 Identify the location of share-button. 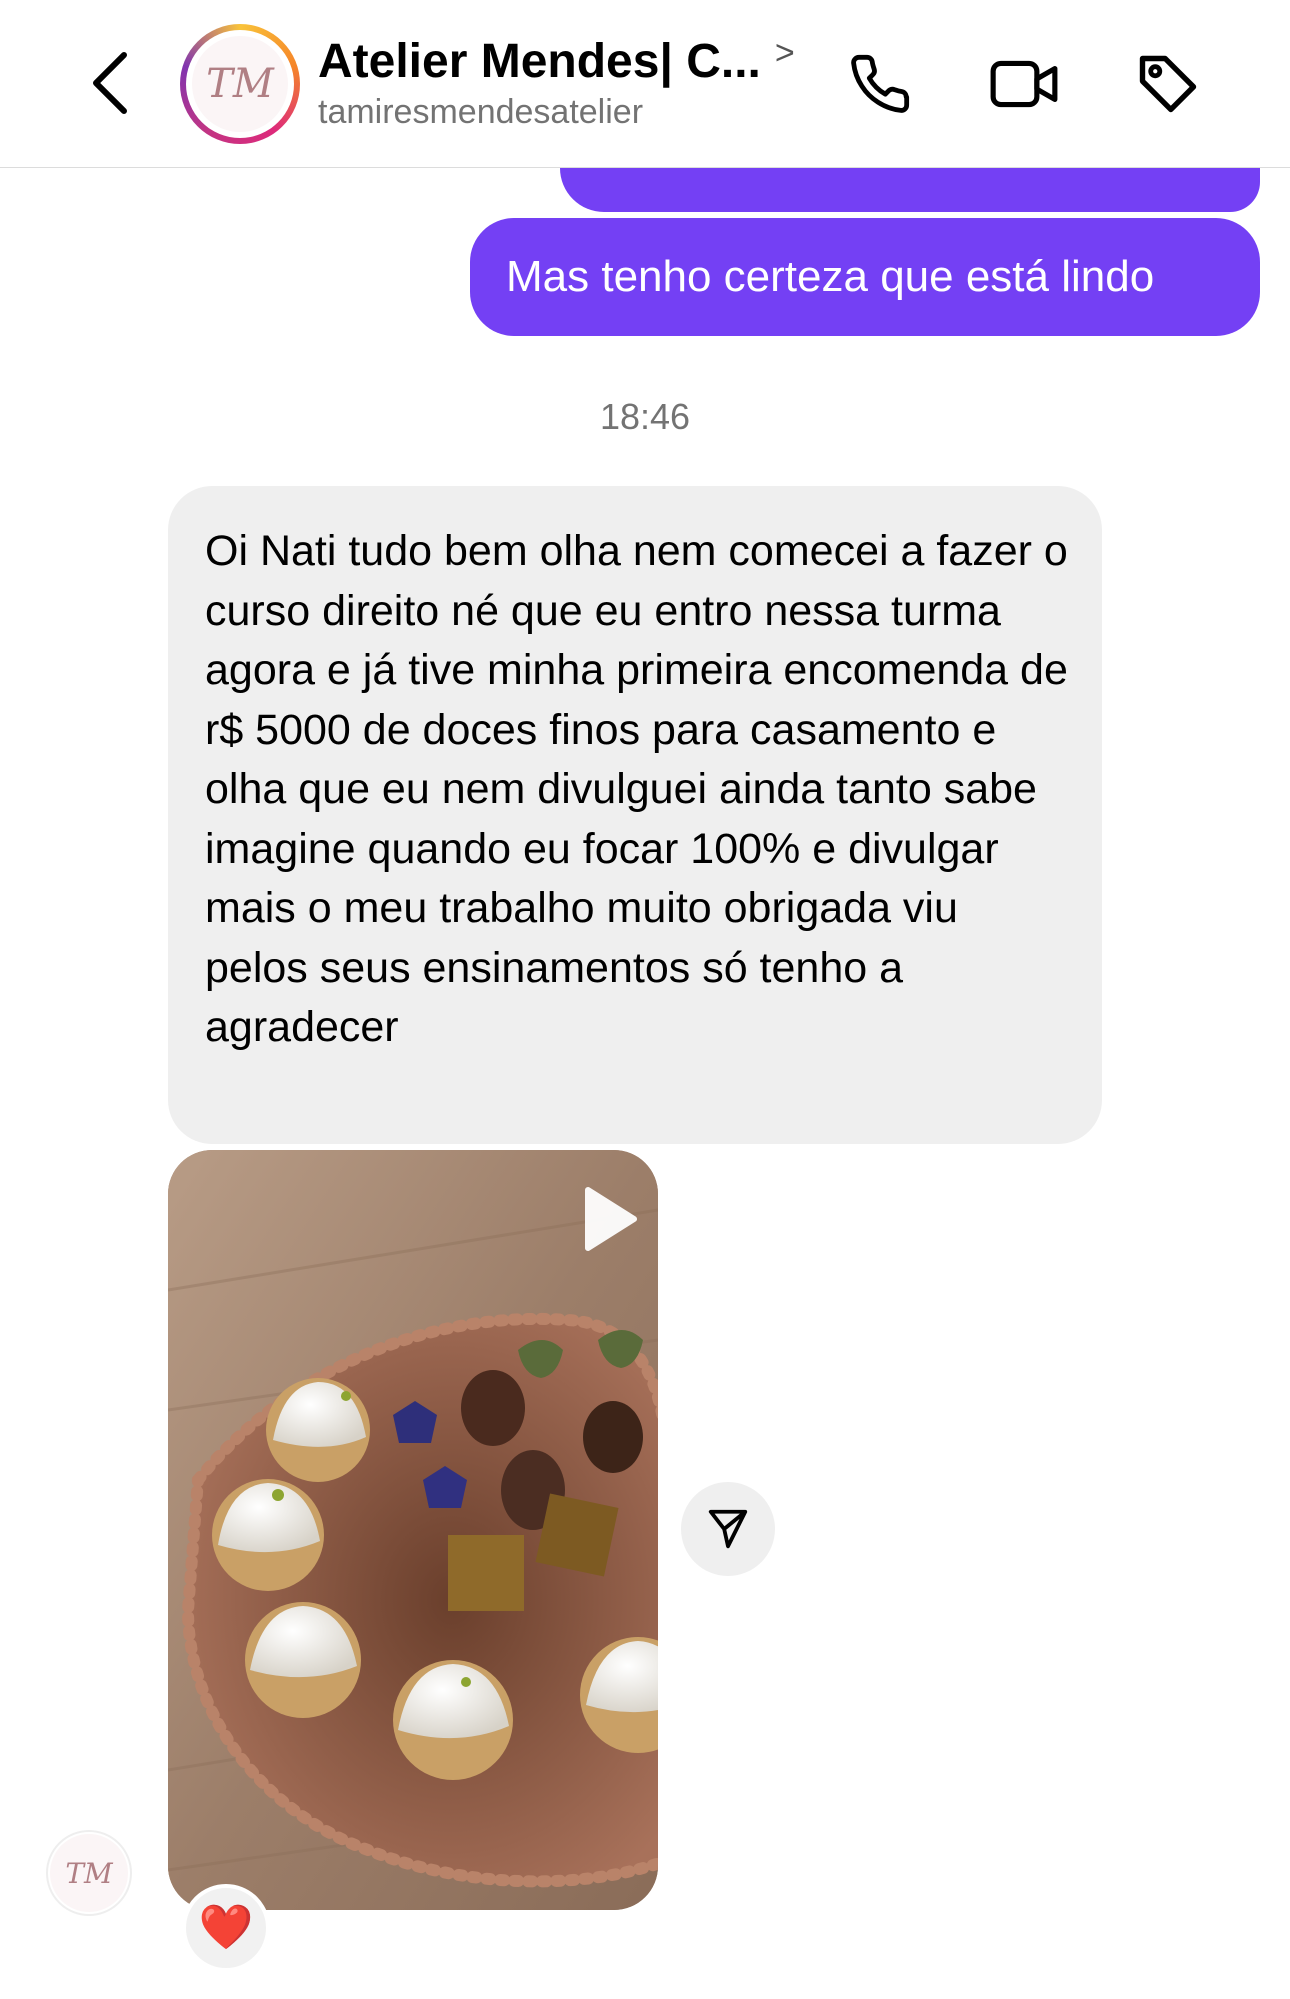
(728, 1529).